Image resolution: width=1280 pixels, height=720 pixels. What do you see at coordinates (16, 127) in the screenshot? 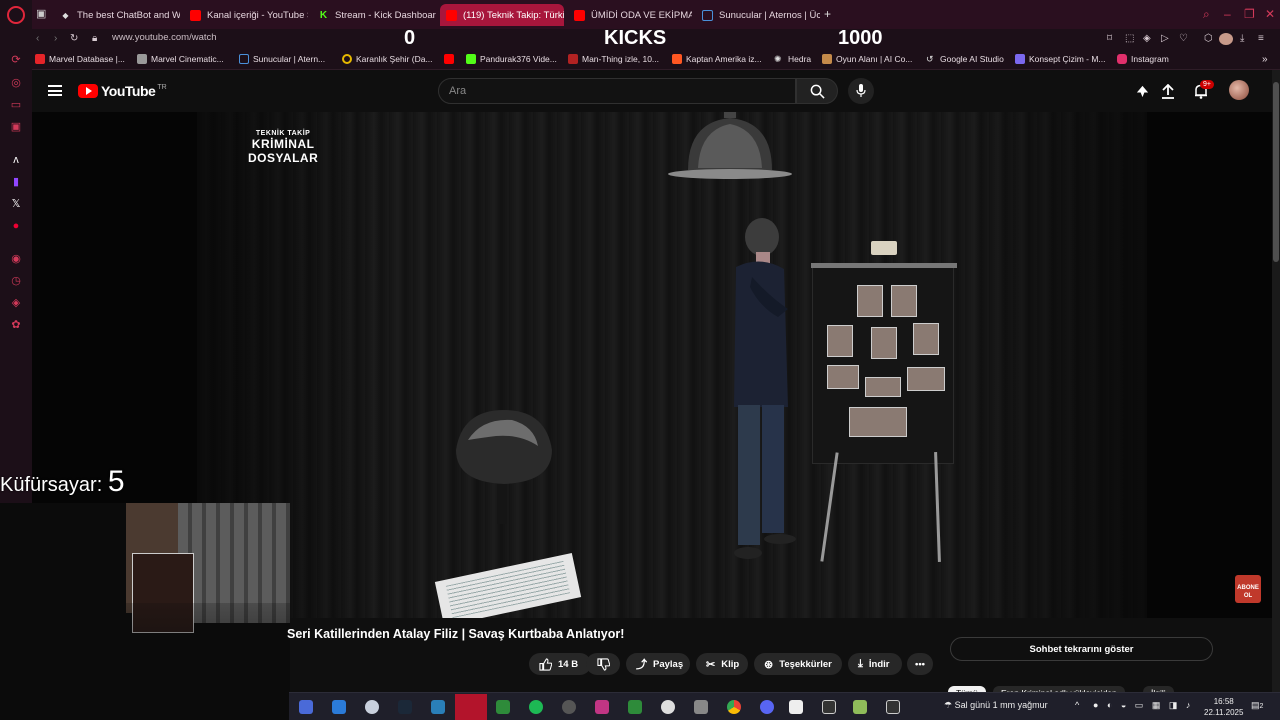
I see `music-icon: ▣` at bounding box center [16, 127].